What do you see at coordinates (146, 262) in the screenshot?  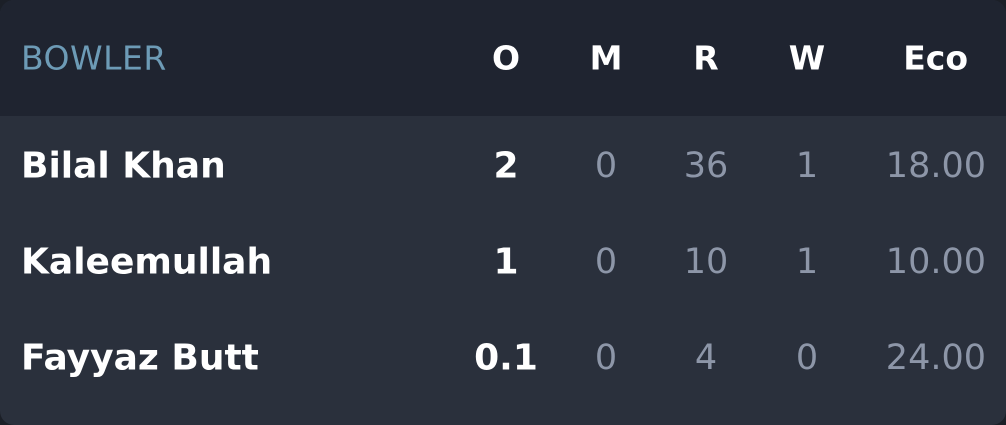 I see `bowler-name: Kaleemullah` at bounding box center [146, 262].